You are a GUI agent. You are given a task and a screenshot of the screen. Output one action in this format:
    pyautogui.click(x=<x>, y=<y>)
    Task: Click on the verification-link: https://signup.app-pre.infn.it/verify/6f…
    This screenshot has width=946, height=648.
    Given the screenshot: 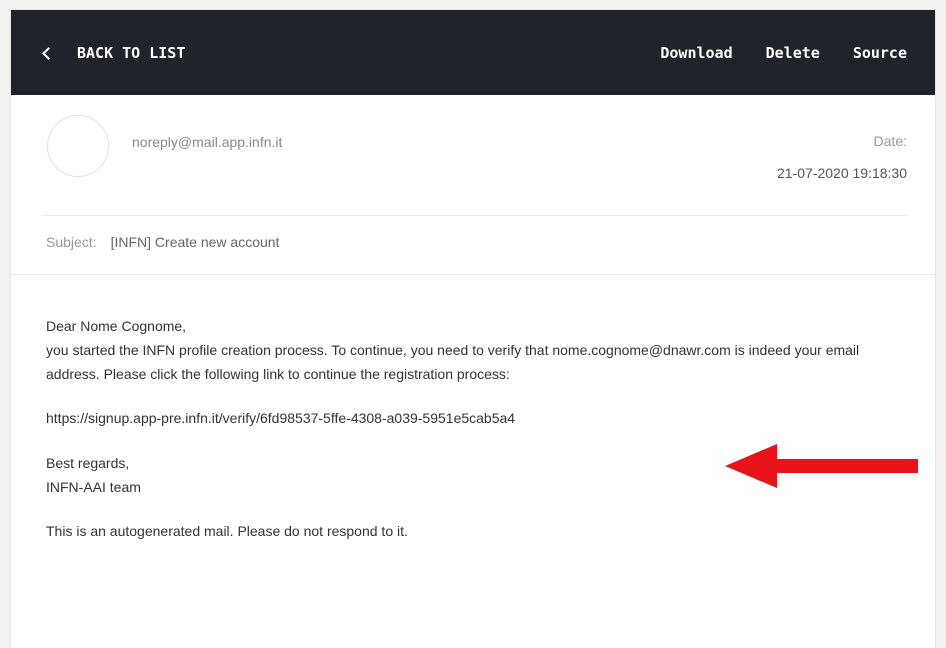 What is the action you would take?
    pyautogui.click(x=280, y=418)
    